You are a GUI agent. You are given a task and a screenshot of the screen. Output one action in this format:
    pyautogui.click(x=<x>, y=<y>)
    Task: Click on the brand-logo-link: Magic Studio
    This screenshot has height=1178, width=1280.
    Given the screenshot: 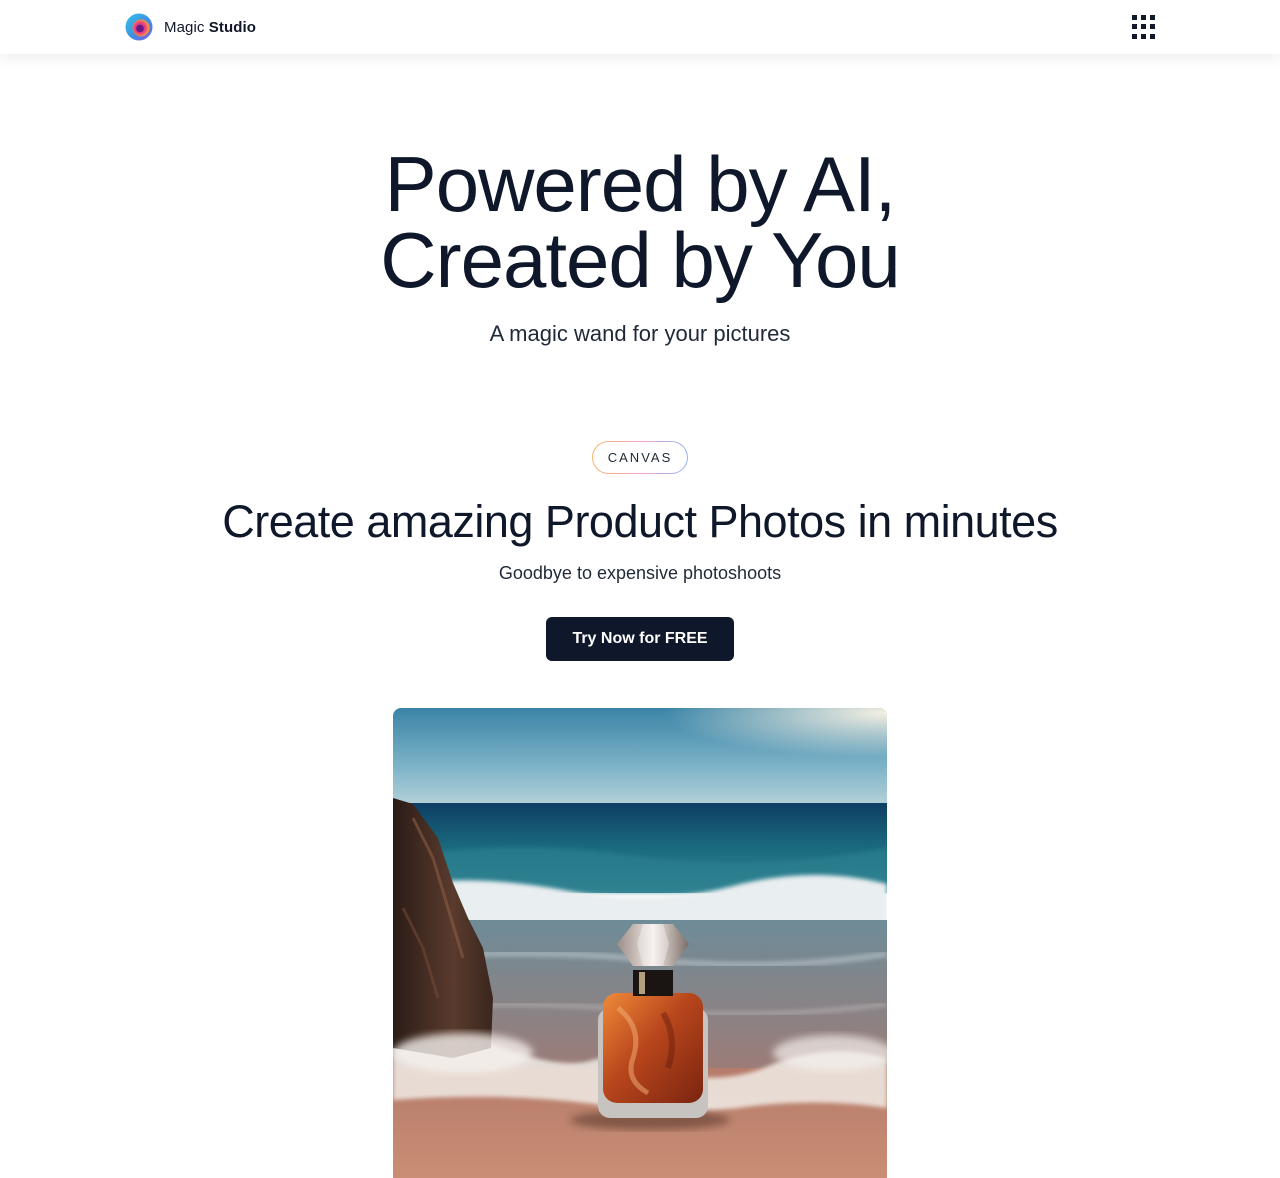 What is the action you would take?
    pyautogui.click(x=190, y=27)
    